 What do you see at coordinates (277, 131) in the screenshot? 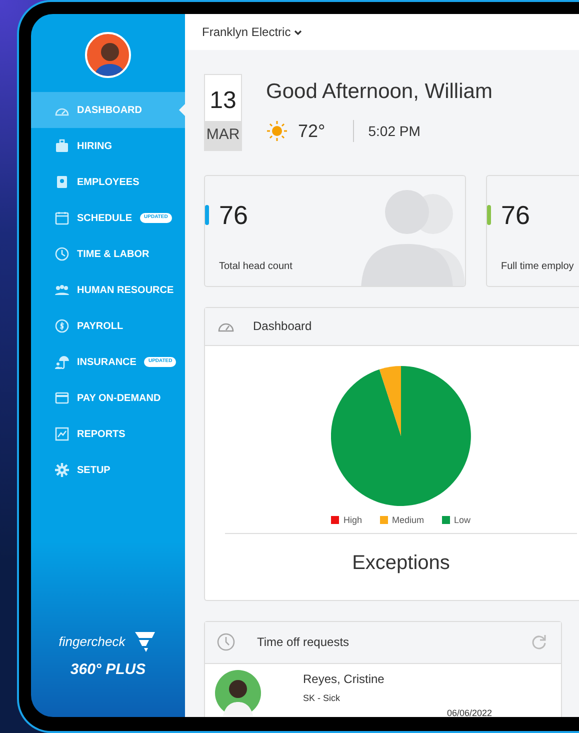
I see `sun-icon` at bounding box center [277, 131].